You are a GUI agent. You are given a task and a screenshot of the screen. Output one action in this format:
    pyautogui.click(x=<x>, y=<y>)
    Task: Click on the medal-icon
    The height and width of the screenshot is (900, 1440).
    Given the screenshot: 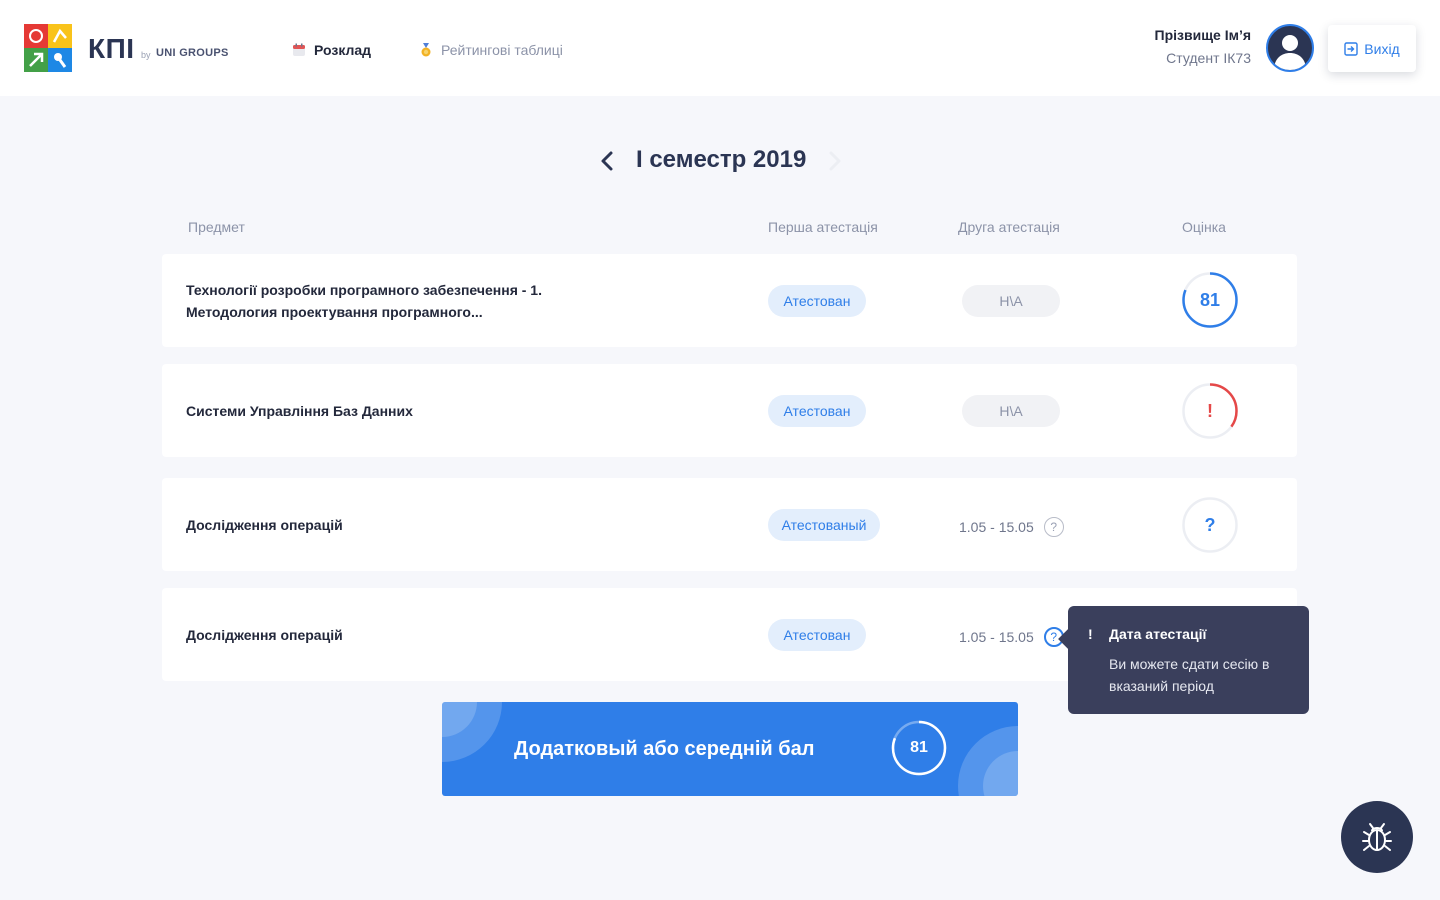 What is the action you would take?
    pyautogui.click(x=426, y=50)
    